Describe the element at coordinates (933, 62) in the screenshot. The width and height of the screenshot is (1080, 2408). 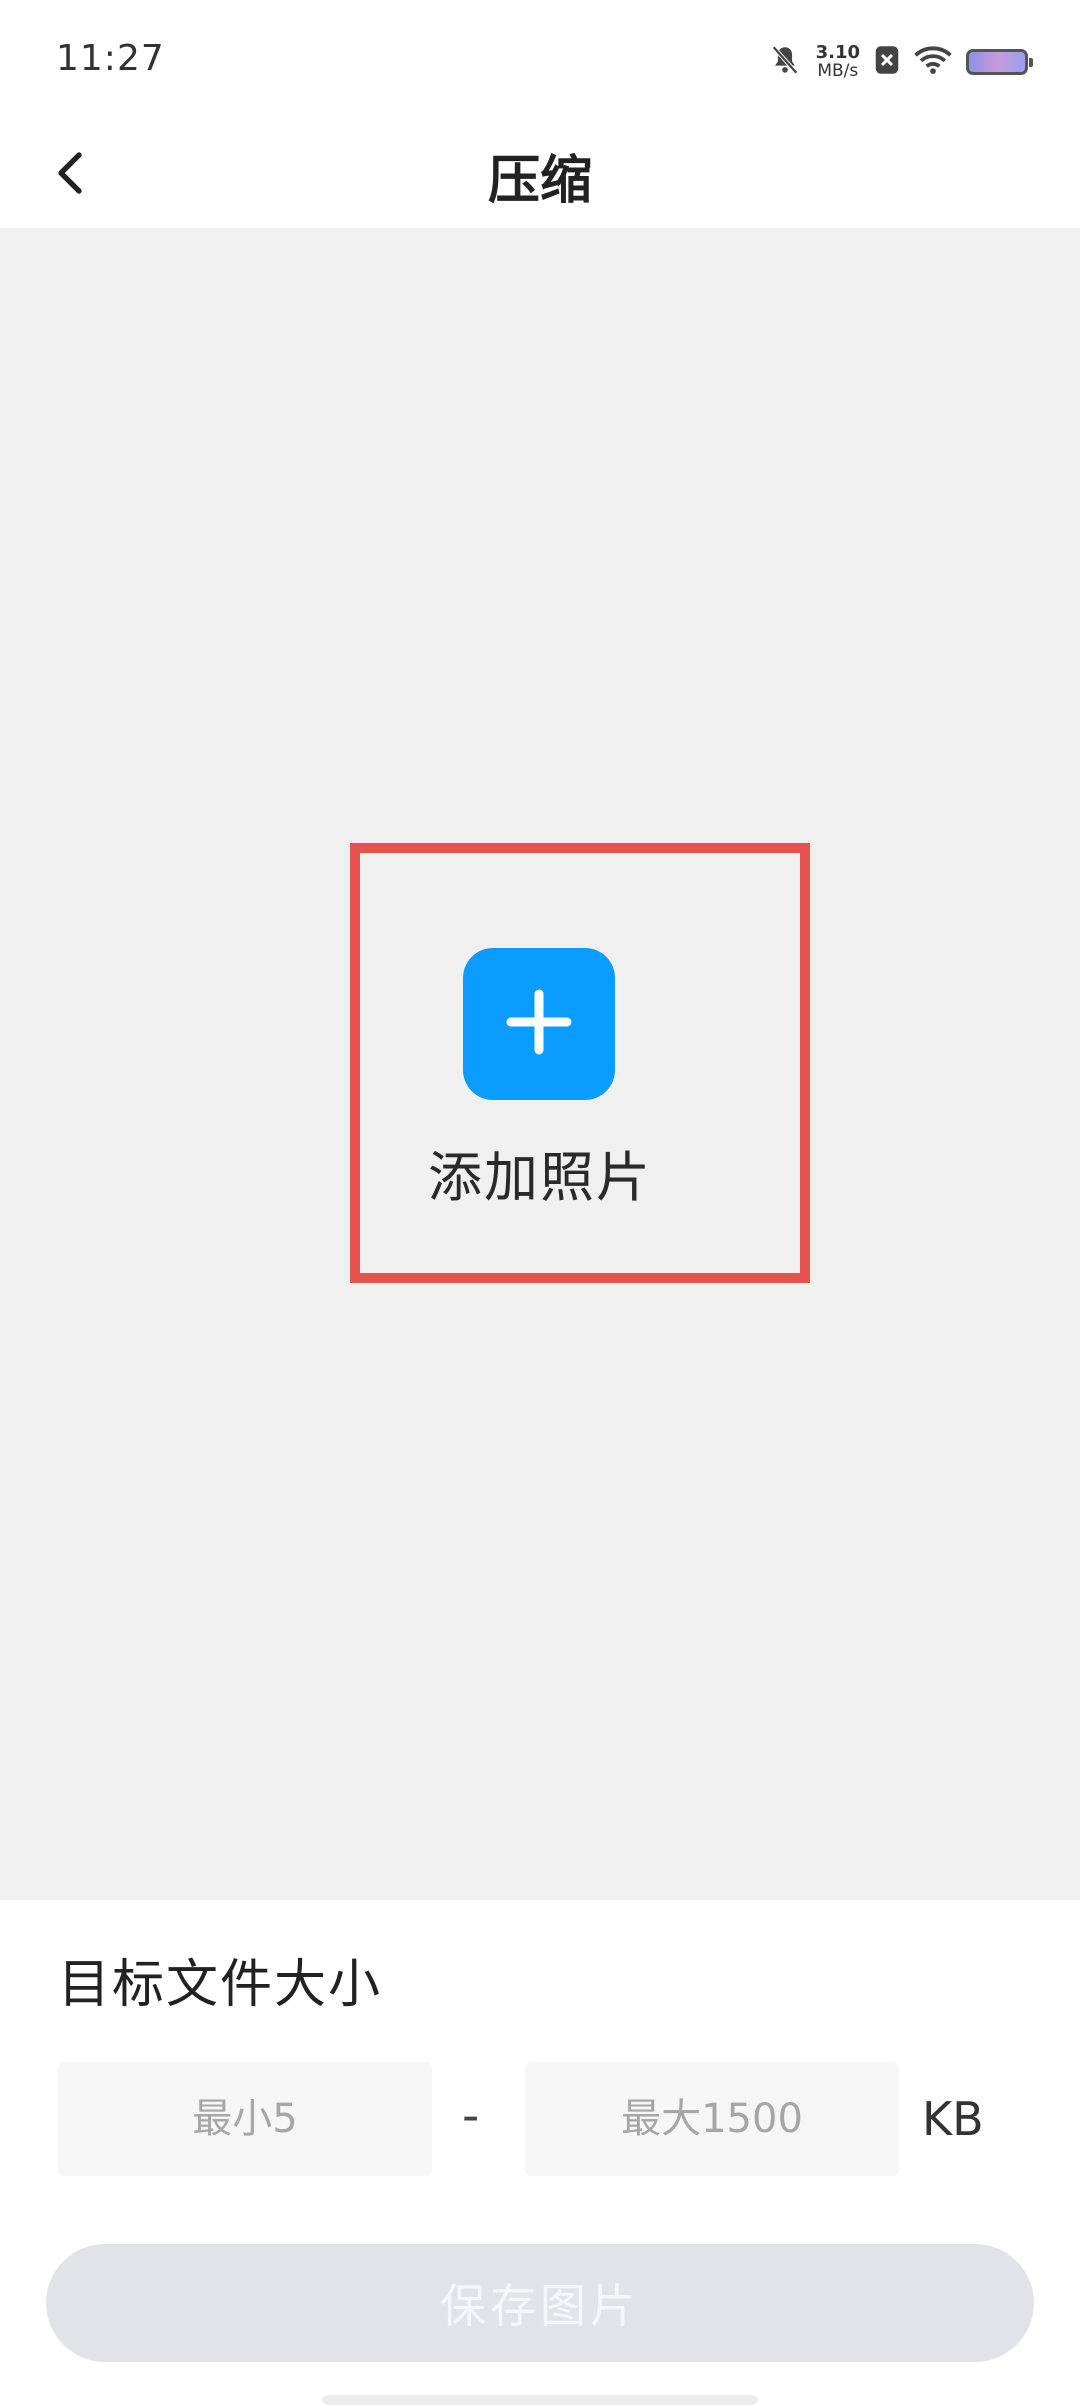
I see `wifi-icon` at that location.